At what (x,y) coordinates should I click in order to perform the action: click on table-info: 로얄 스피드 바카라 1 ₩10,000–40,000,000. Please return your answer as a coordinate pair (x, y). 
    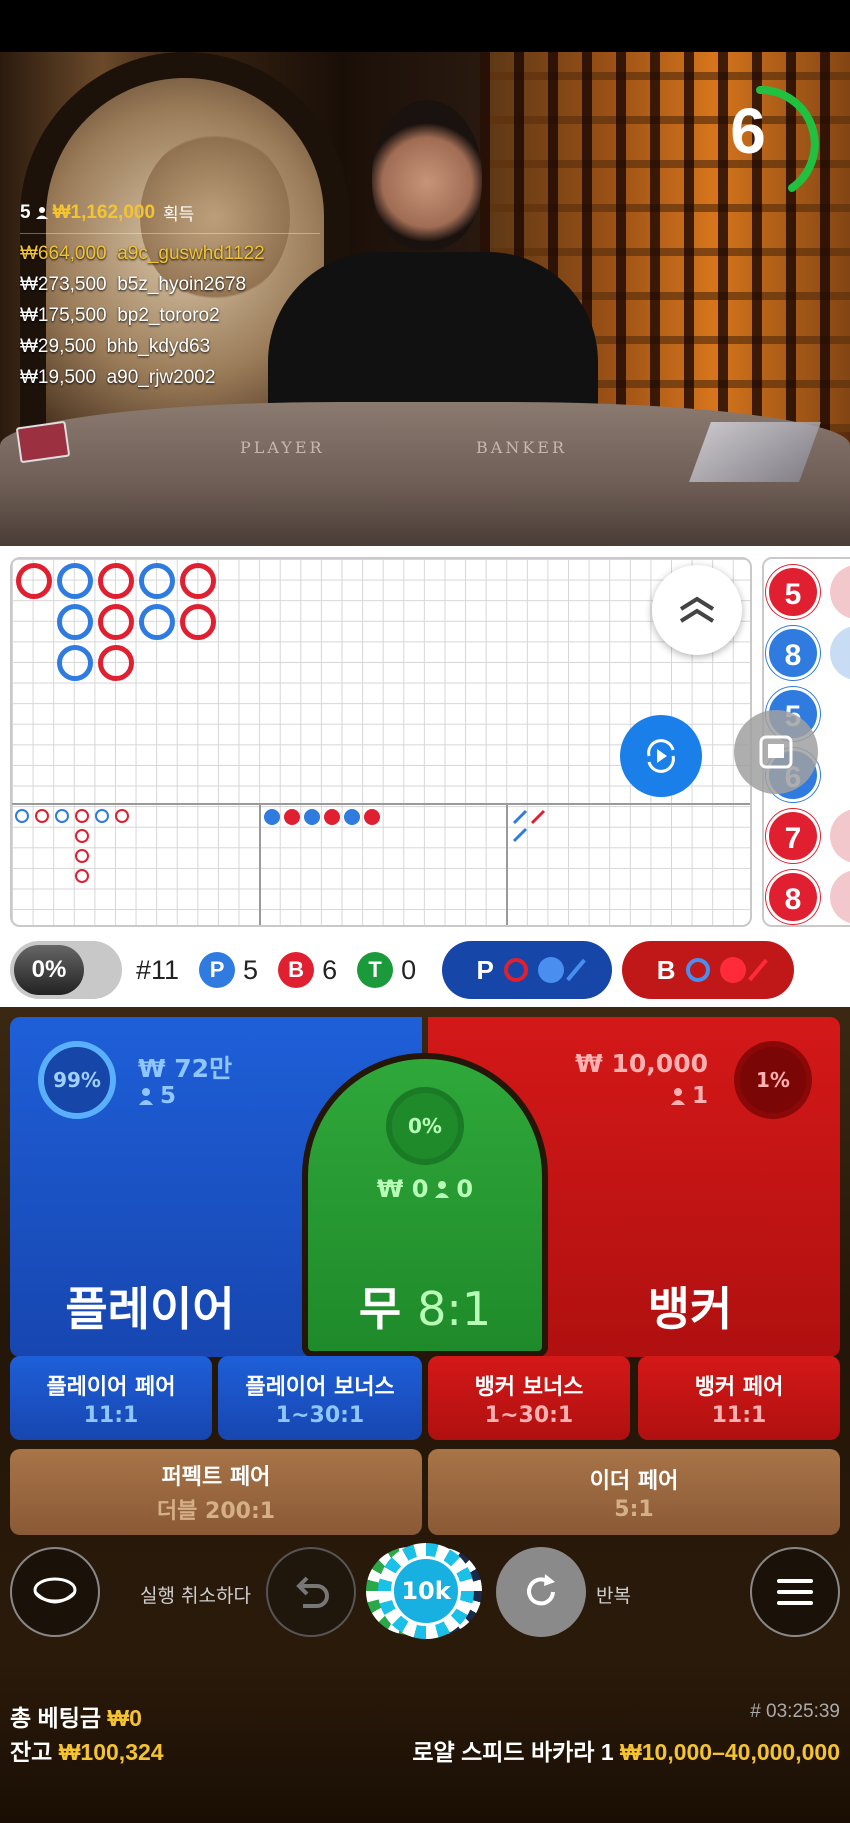
    Looking at the image, I should click on (626, 1752).